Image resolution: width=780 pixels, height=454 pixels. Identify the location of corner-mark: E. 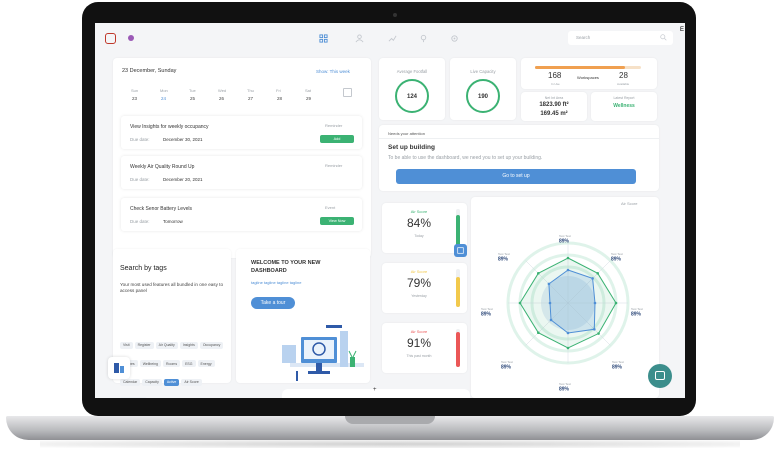
(682, 30).